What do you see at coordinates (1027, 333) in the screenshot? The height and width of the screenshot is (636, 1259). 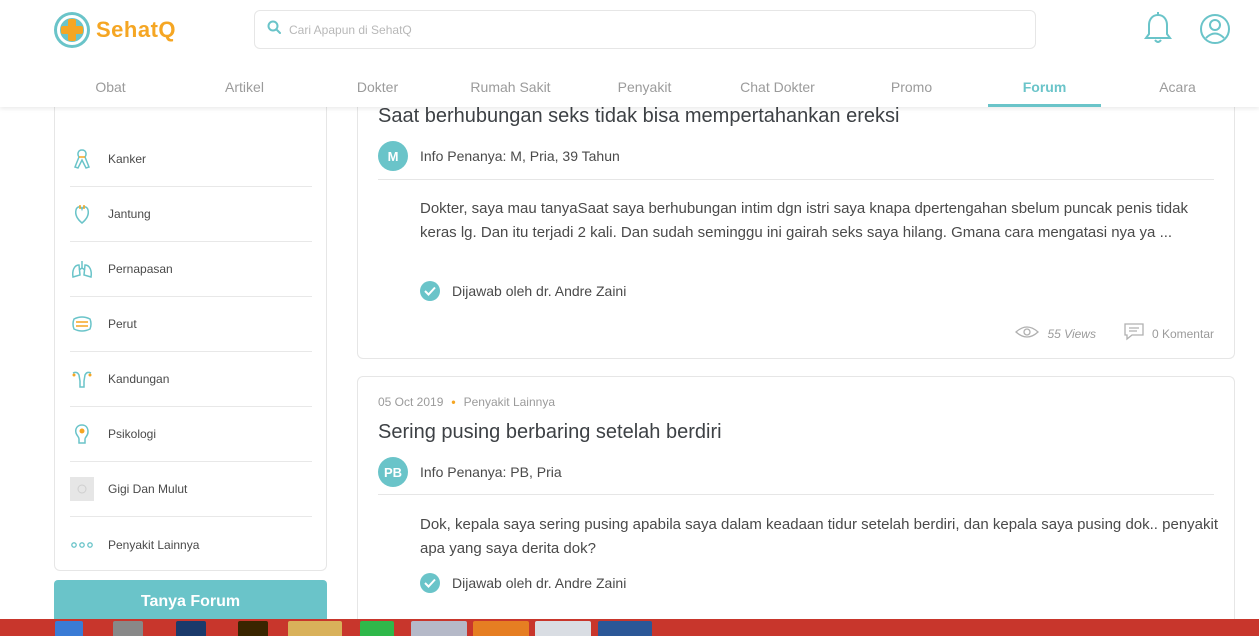 I see `eye-icon` at bounding box center [1027, 333].